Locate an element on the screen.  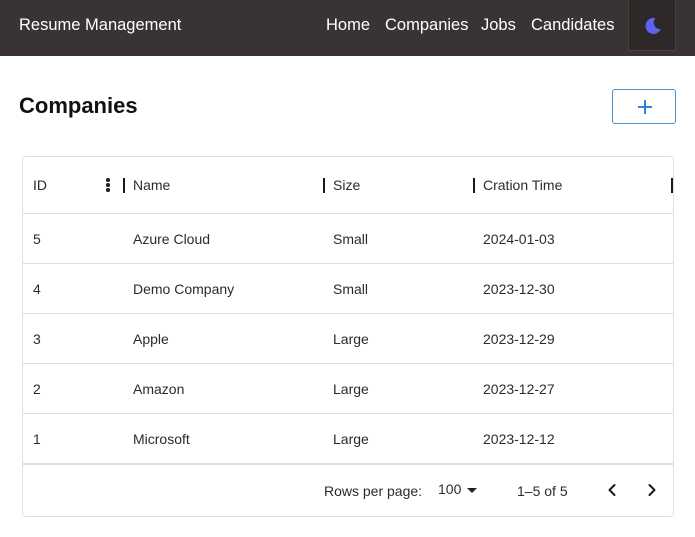
table-header: ID Name Size Cration Time is located at coordinates (348, 185).